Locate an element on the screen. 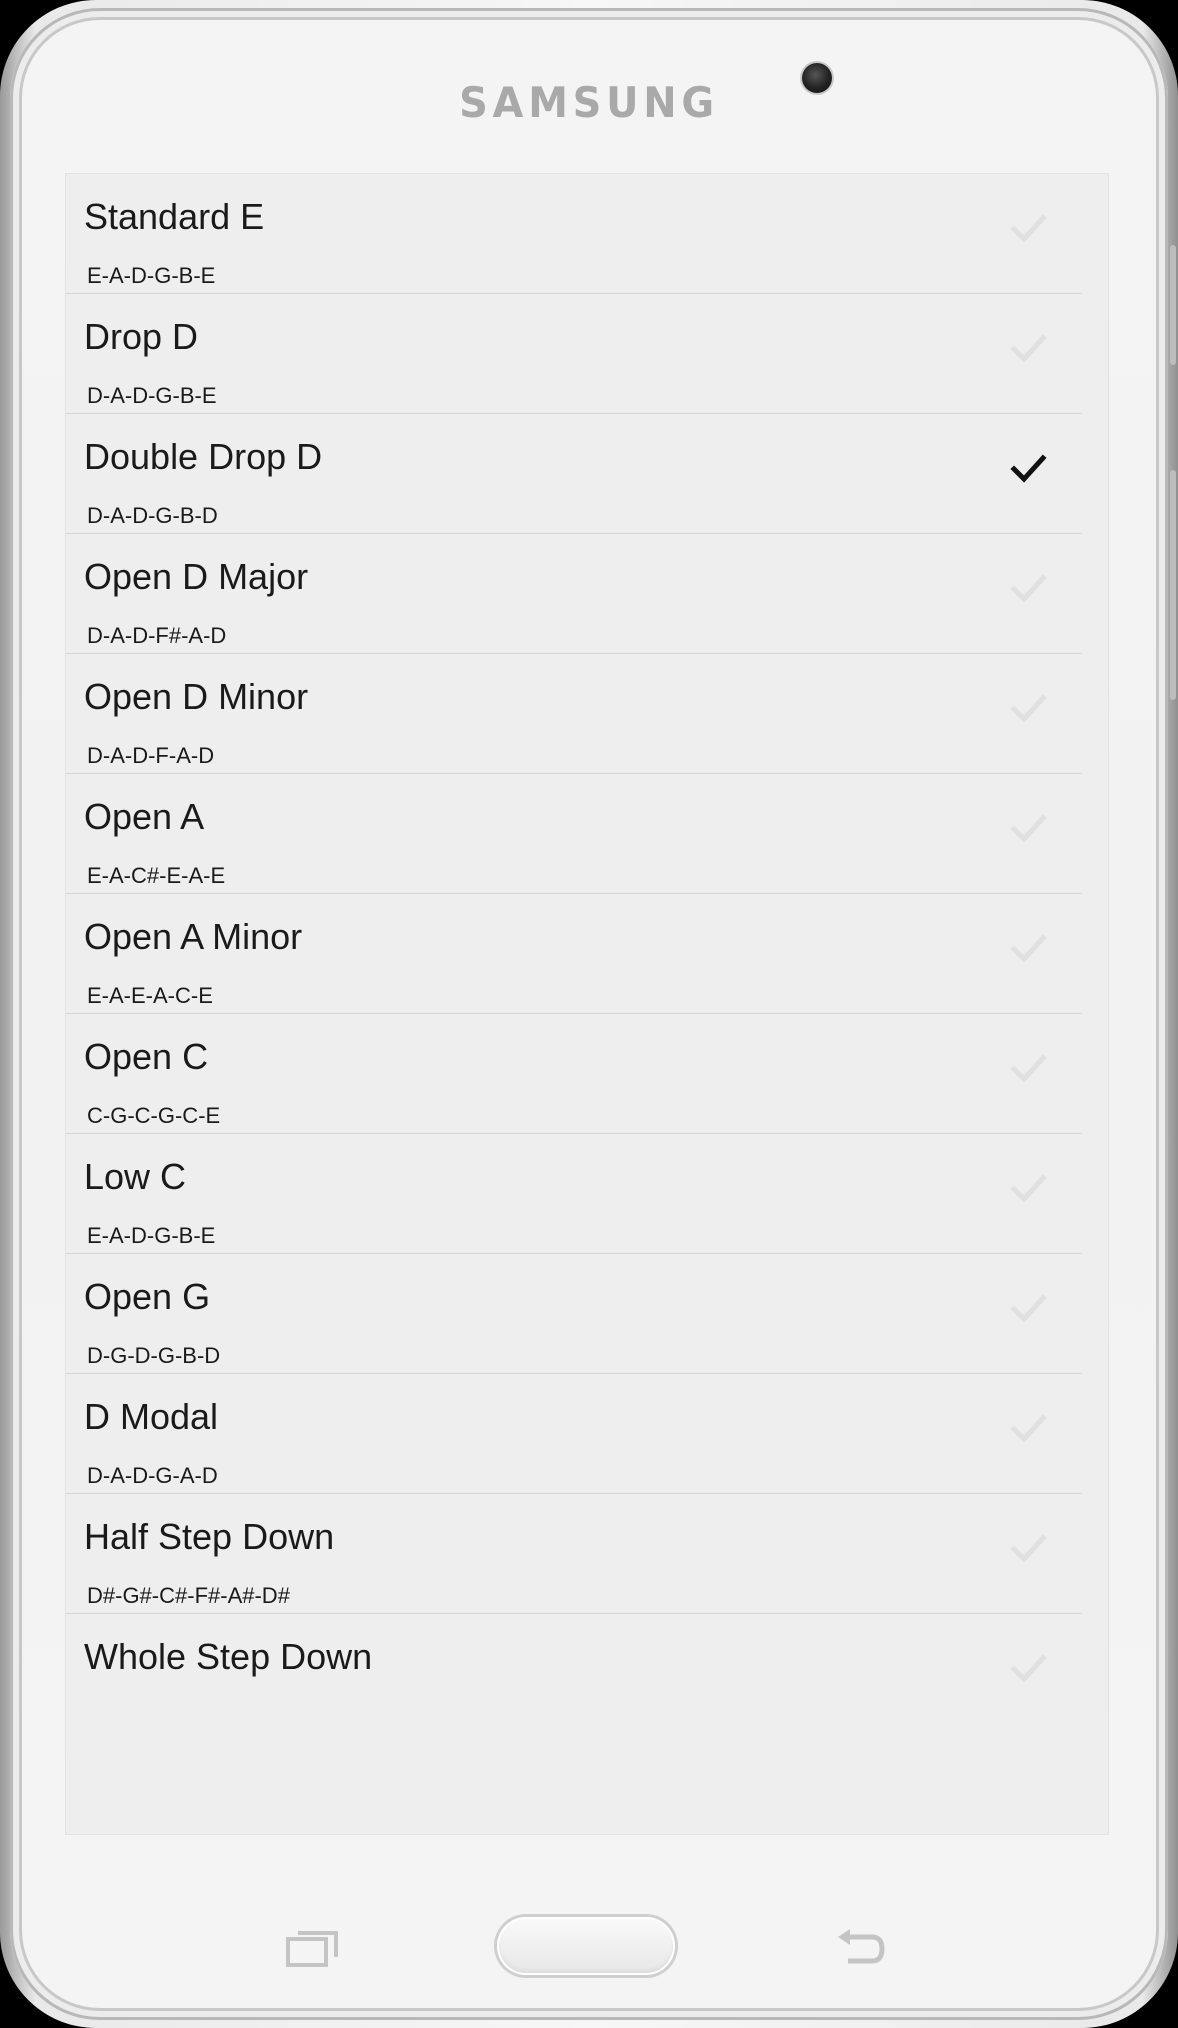 The image size is (1178, 2028). tuning-row: Standard E E-A-D-G-B-E is located at coordinates (574, 234).